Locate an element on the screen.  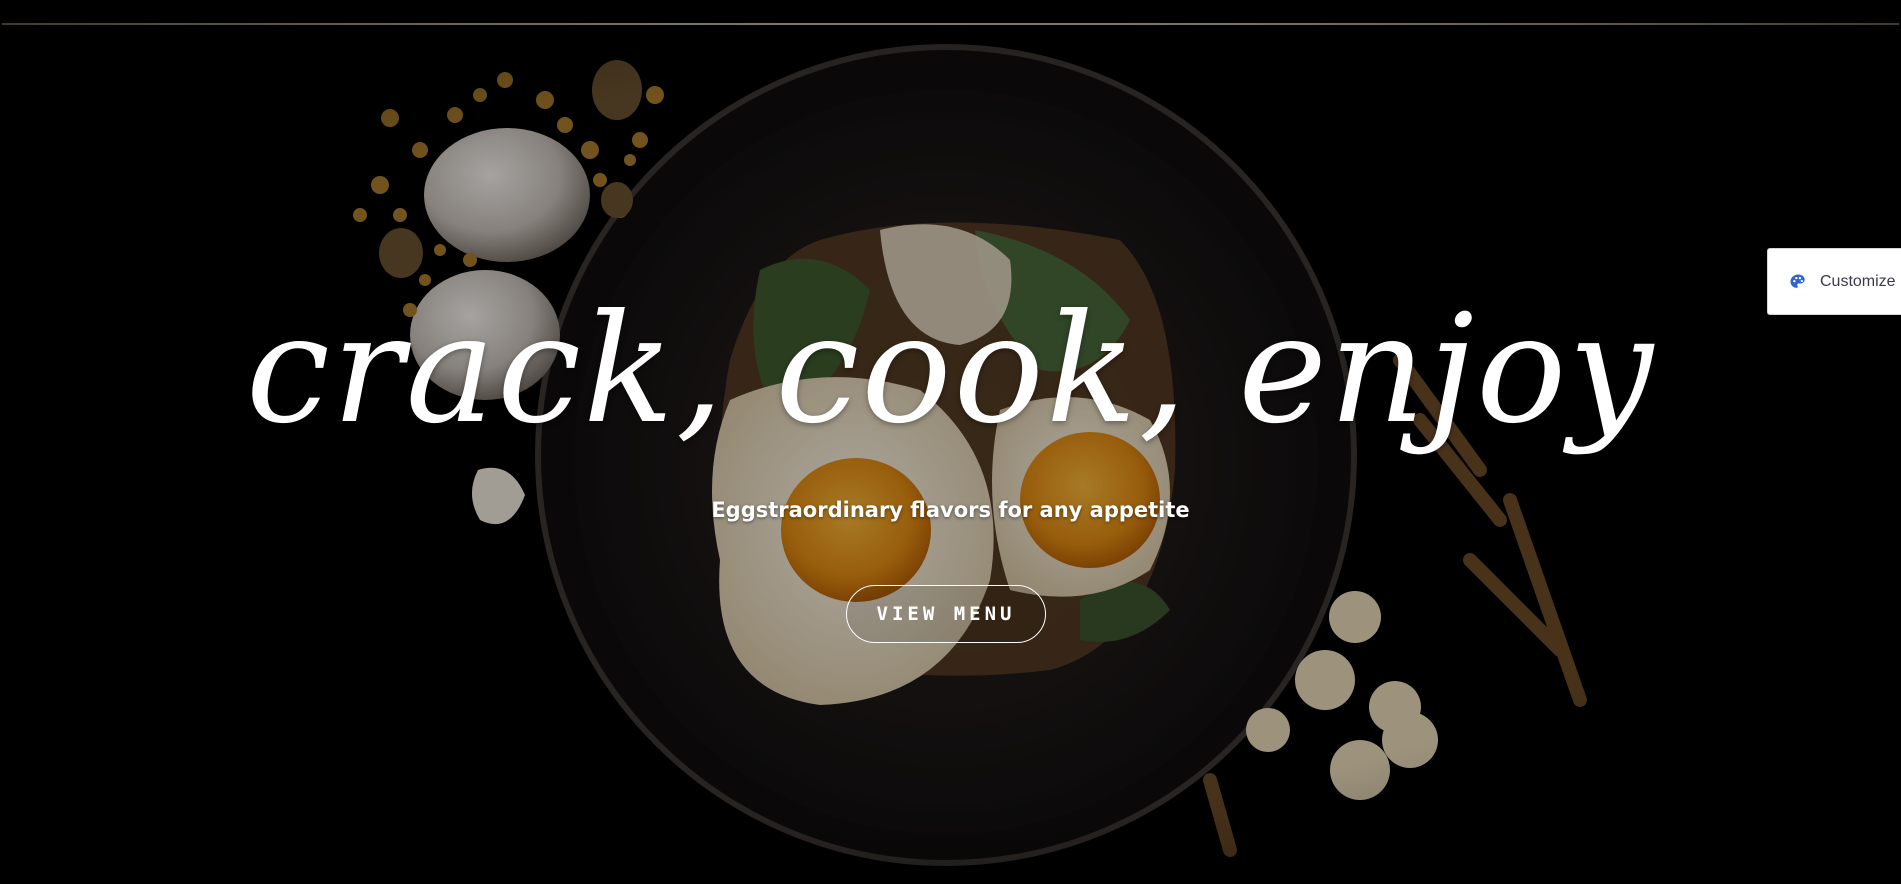
palette-icon is located at coordinates (1797, 281).